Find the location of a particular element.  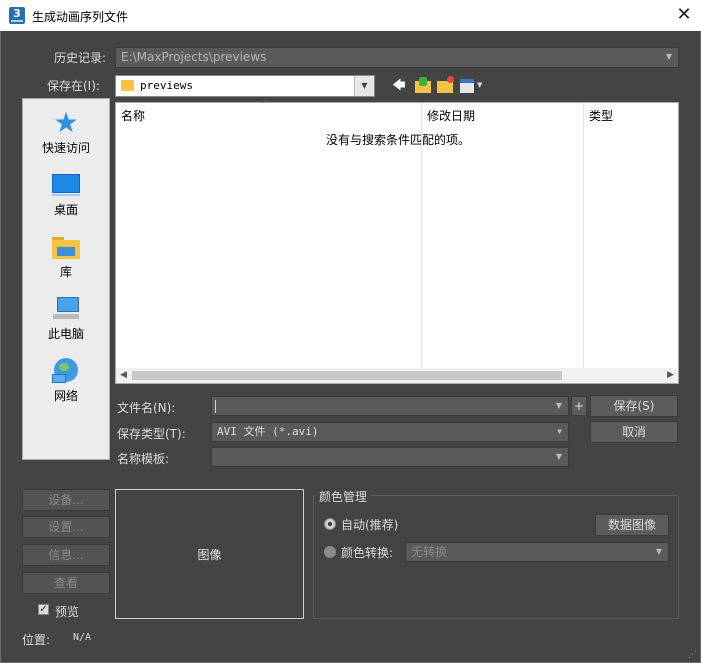

name-template-label: 名称模板: is located at coordinates (143, 459).